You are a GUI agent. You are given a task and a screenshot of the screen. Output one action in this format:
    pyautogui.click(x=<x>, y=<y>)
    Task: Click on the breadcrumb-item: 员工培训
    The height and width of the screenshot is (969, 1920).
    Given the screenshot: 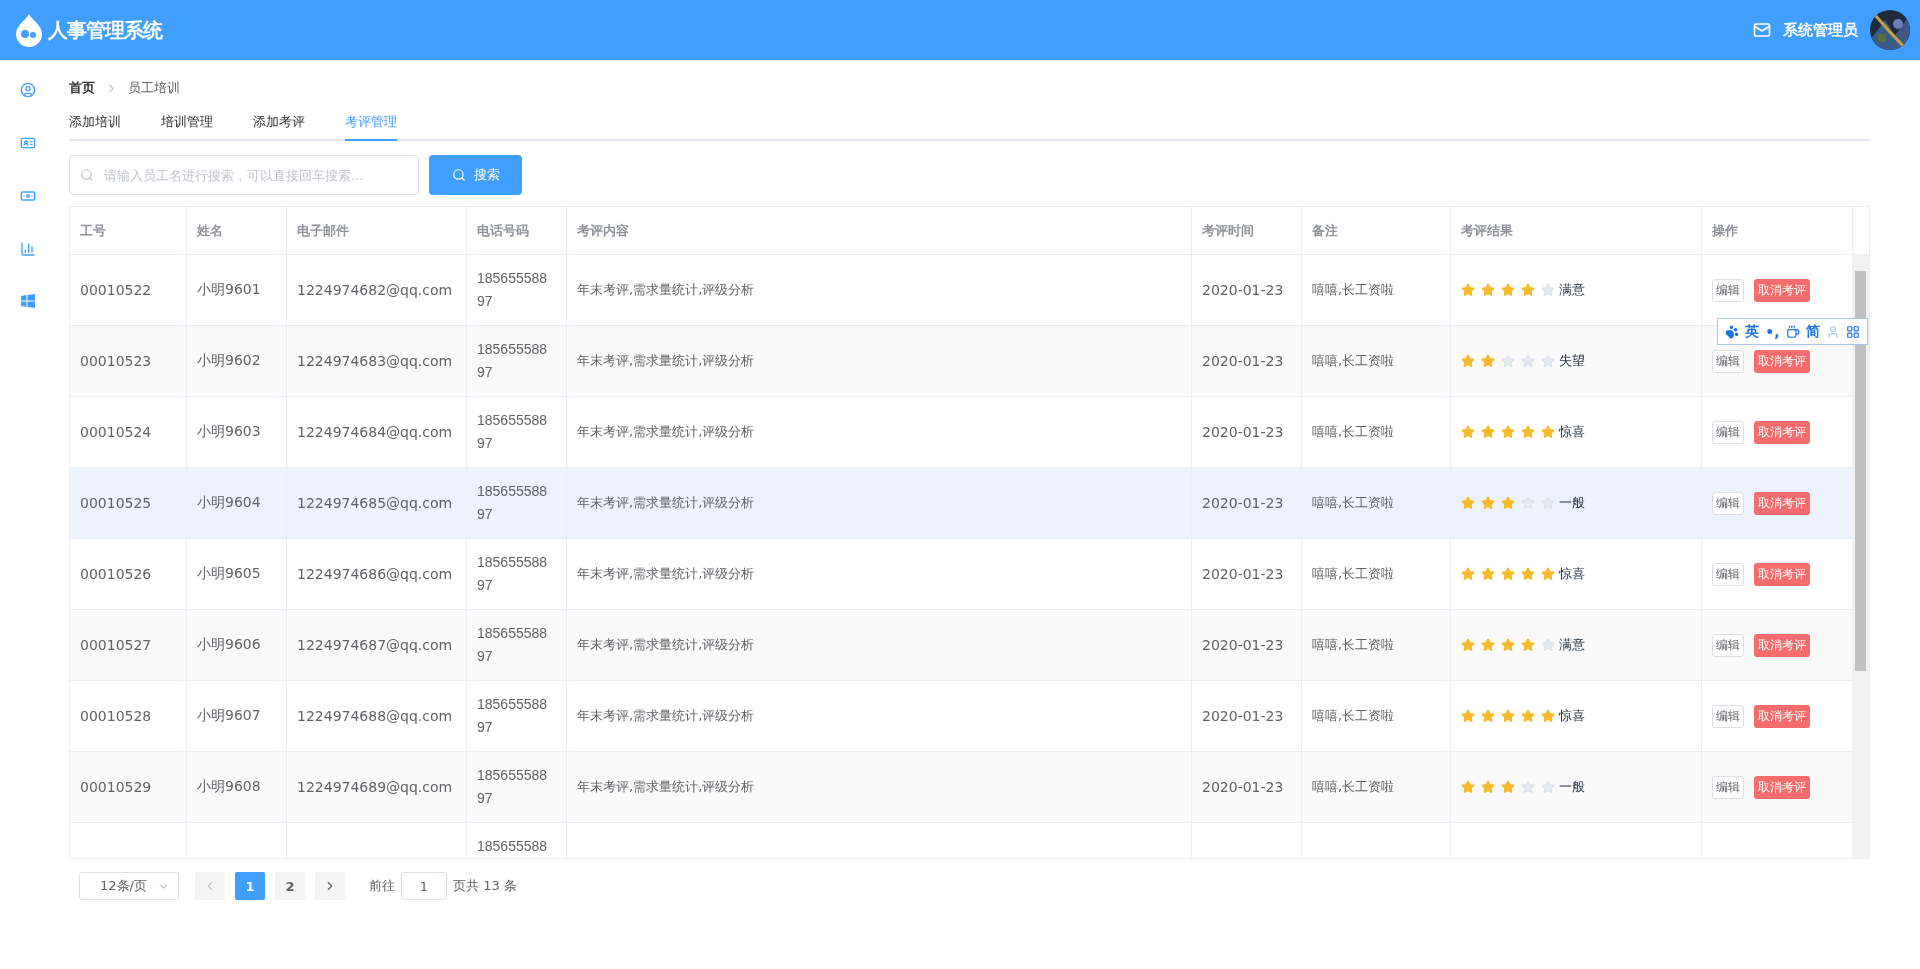 What is the action you would take?
    pyautogui.click(x=154, y=88)
    